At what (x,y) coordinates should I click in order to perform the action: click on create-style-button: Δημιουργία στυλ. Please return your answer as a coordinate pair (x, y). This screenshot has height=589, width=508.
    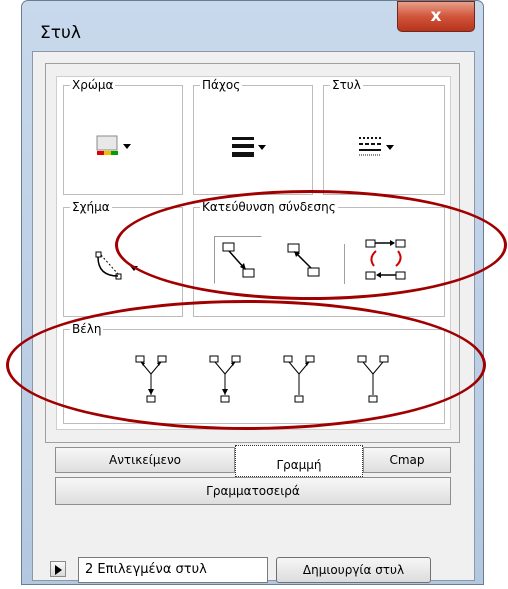
    Looking at the image, I should click on (353, 570).